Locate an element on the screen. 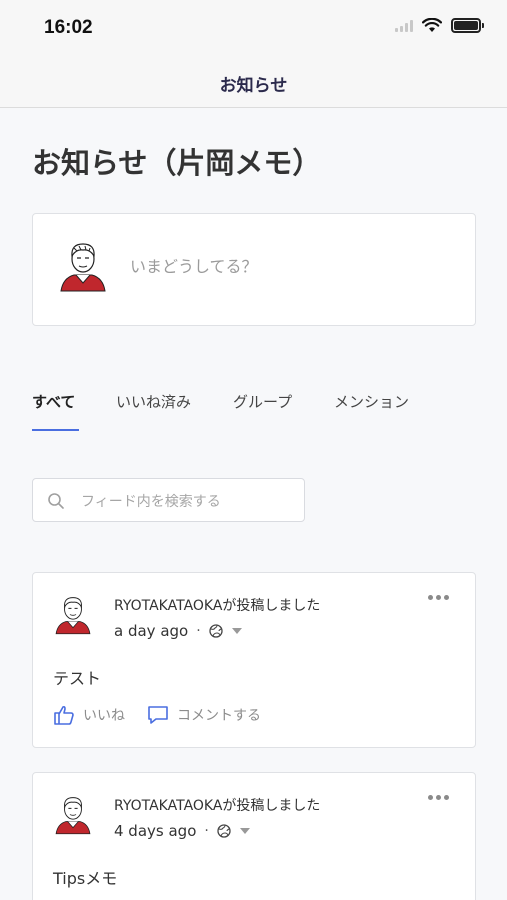  comment-icon is located at coordinates (158, 715).